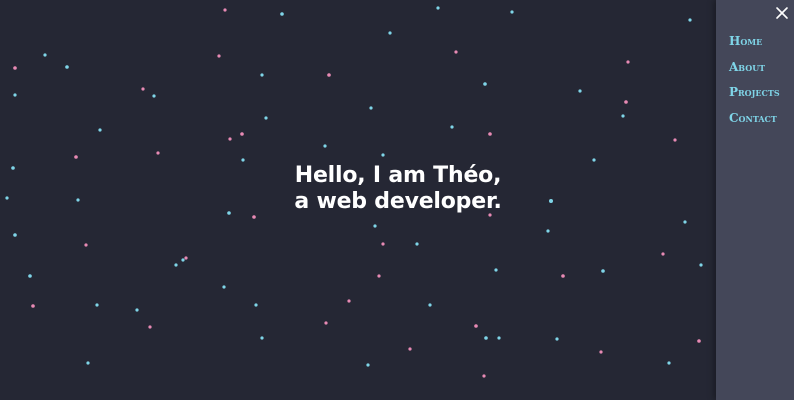 This screenshot has height=400, width=794. Describe the element at coordinates (754, 97) in the screenshot. I see `nav-item-projects: Projects` at that location.